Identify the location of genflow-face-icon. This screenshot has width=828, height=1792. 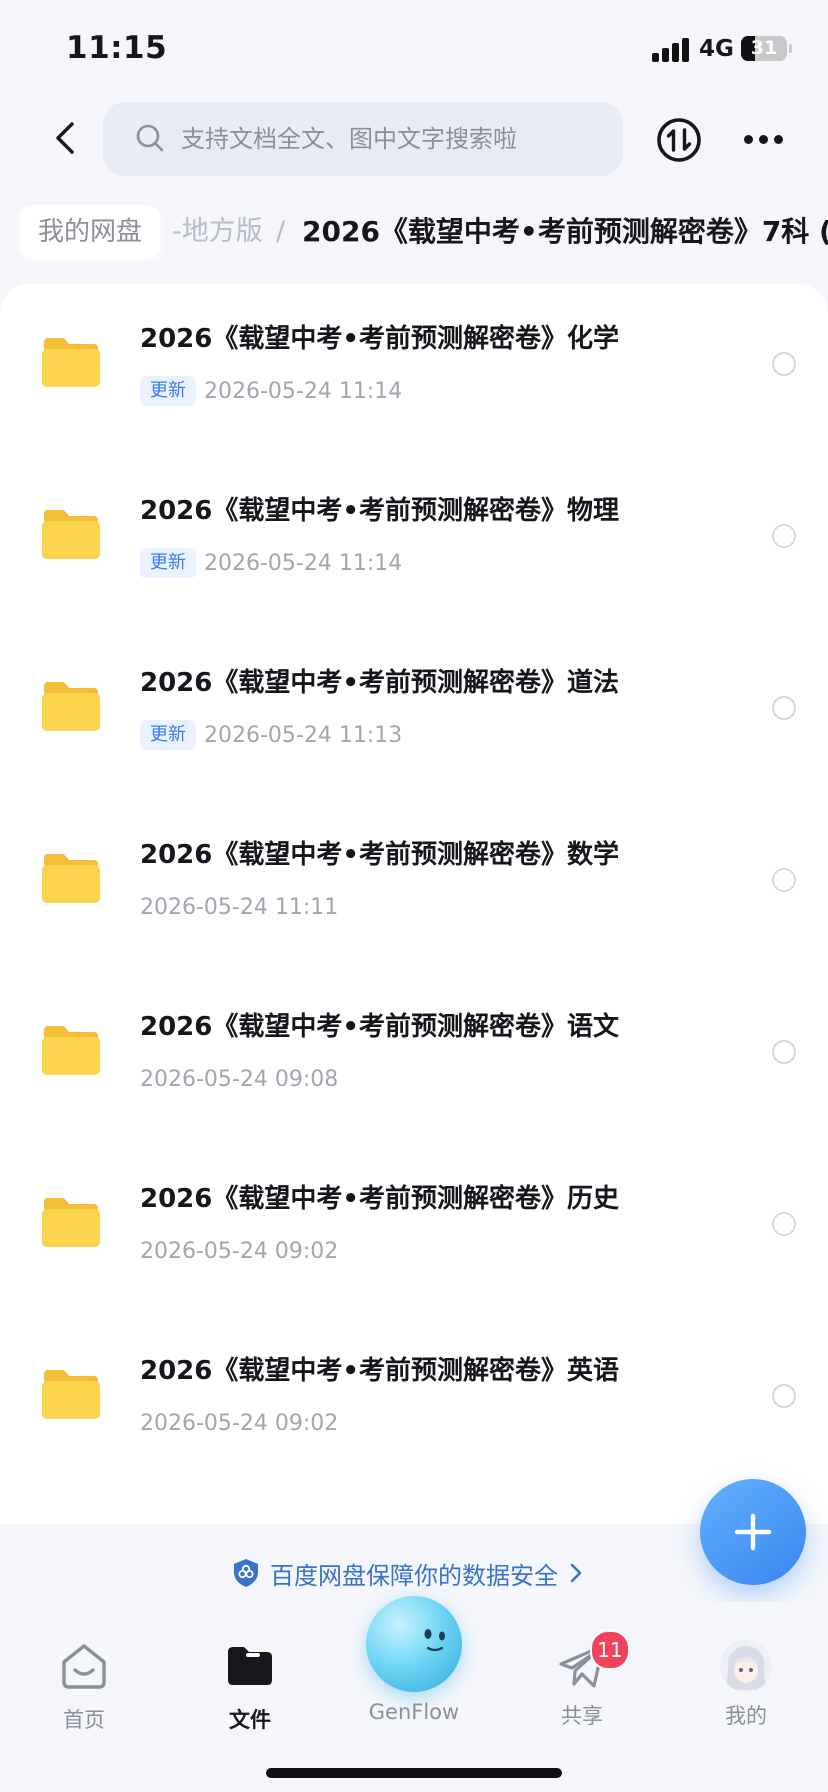
(434, 1640).